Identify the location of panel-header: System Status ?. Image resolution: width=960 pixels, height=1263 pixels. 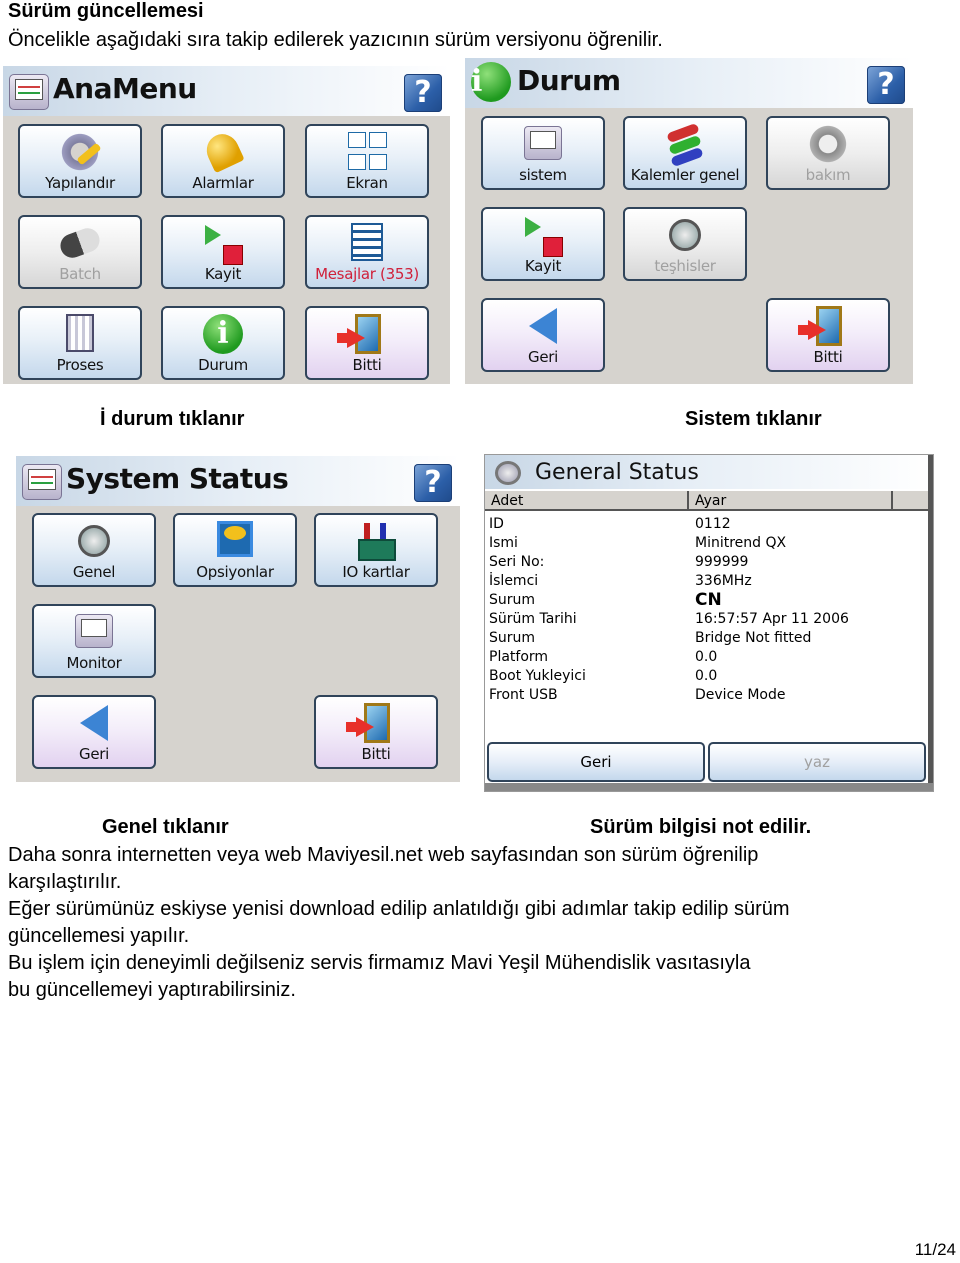
(238, 481).